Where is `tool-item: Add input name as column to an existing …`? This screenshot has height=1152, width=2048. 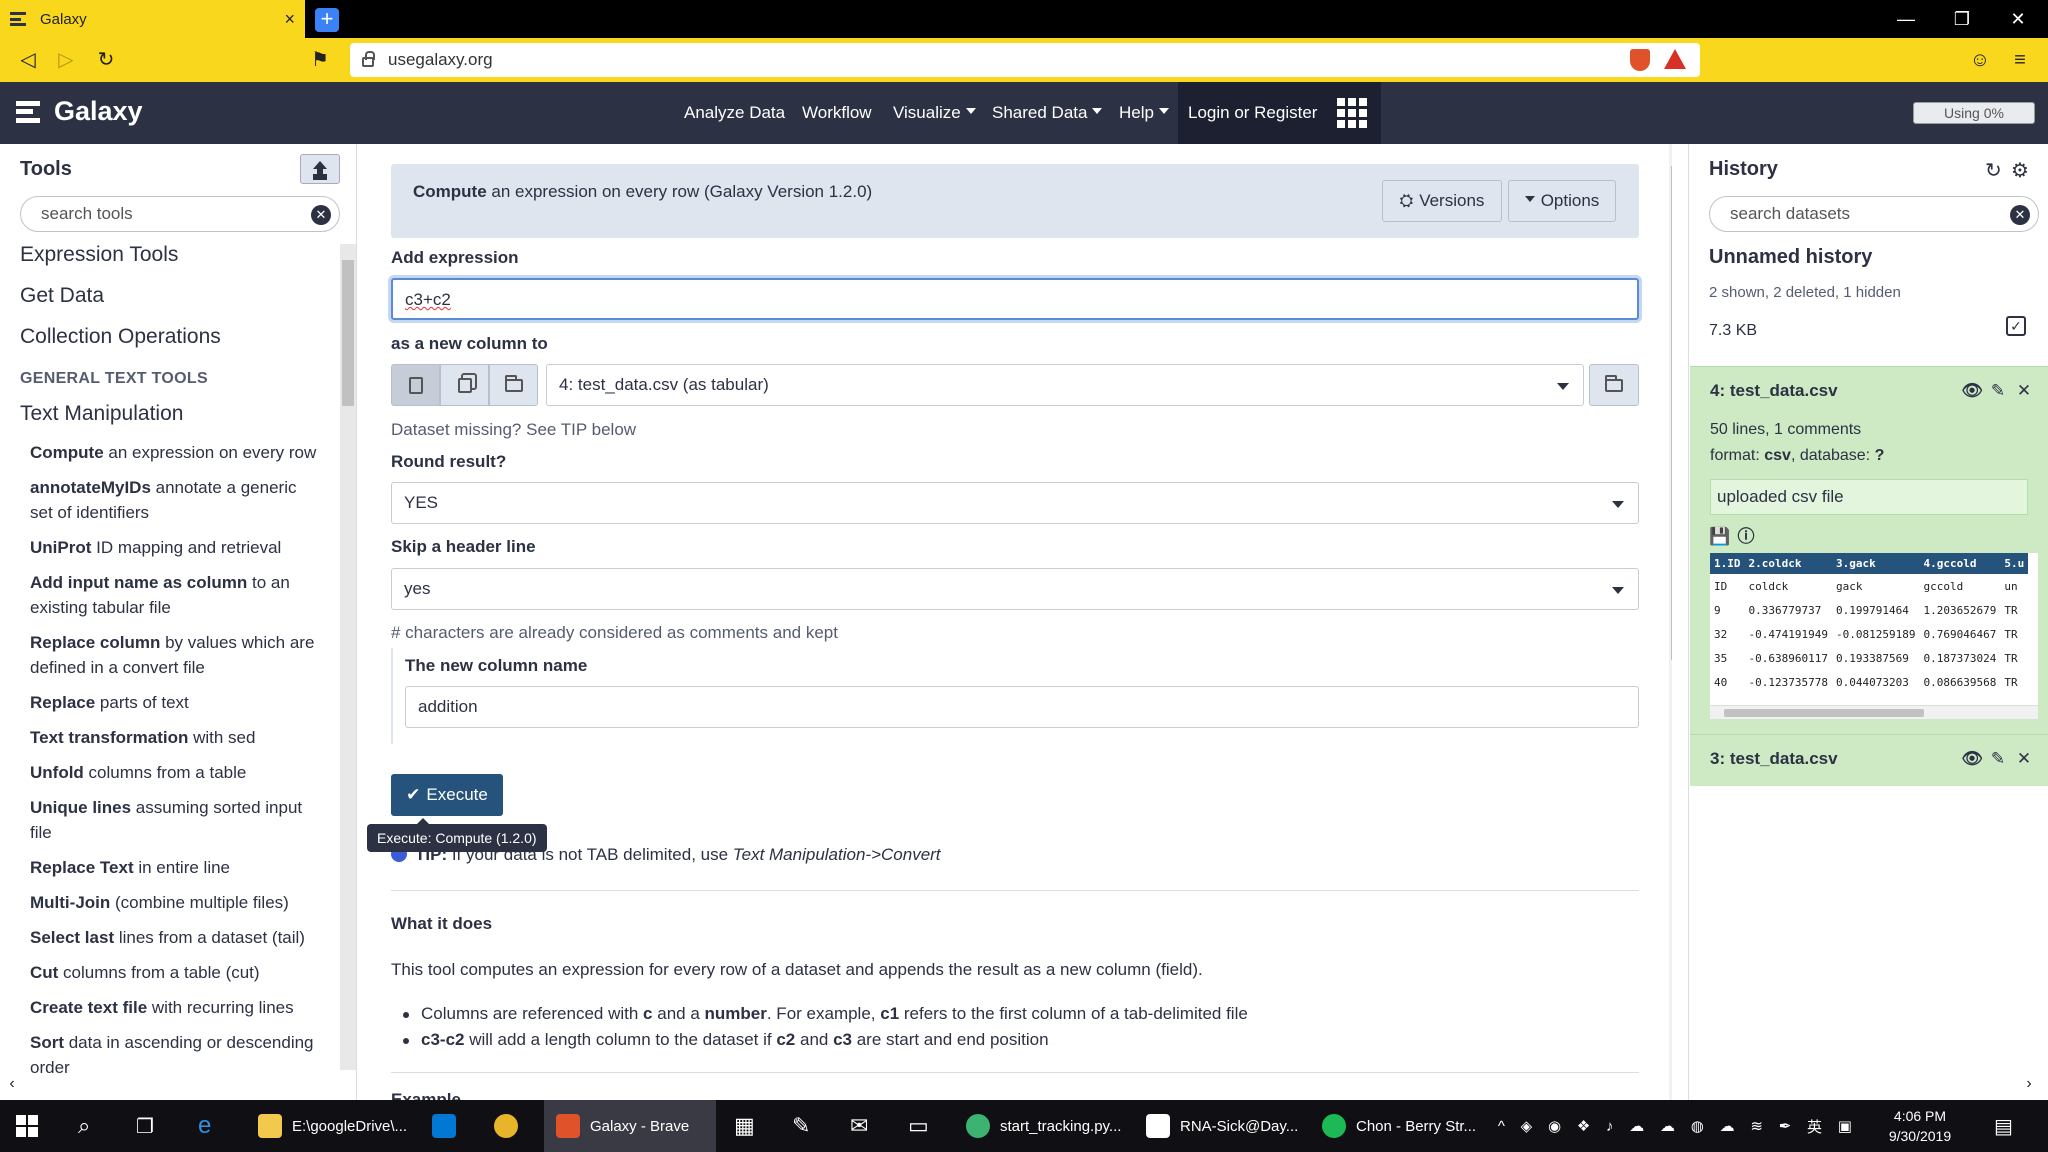 tool-item: Add input name as column to an existing … is located at coordinates (170, 595).